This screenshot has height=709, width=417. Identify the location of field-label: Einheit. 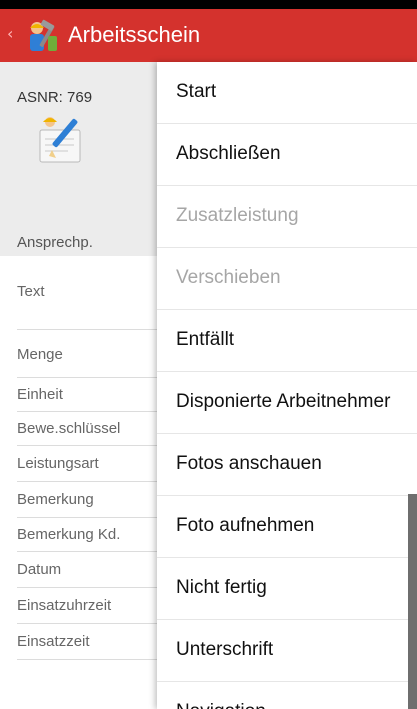
(40, 394).